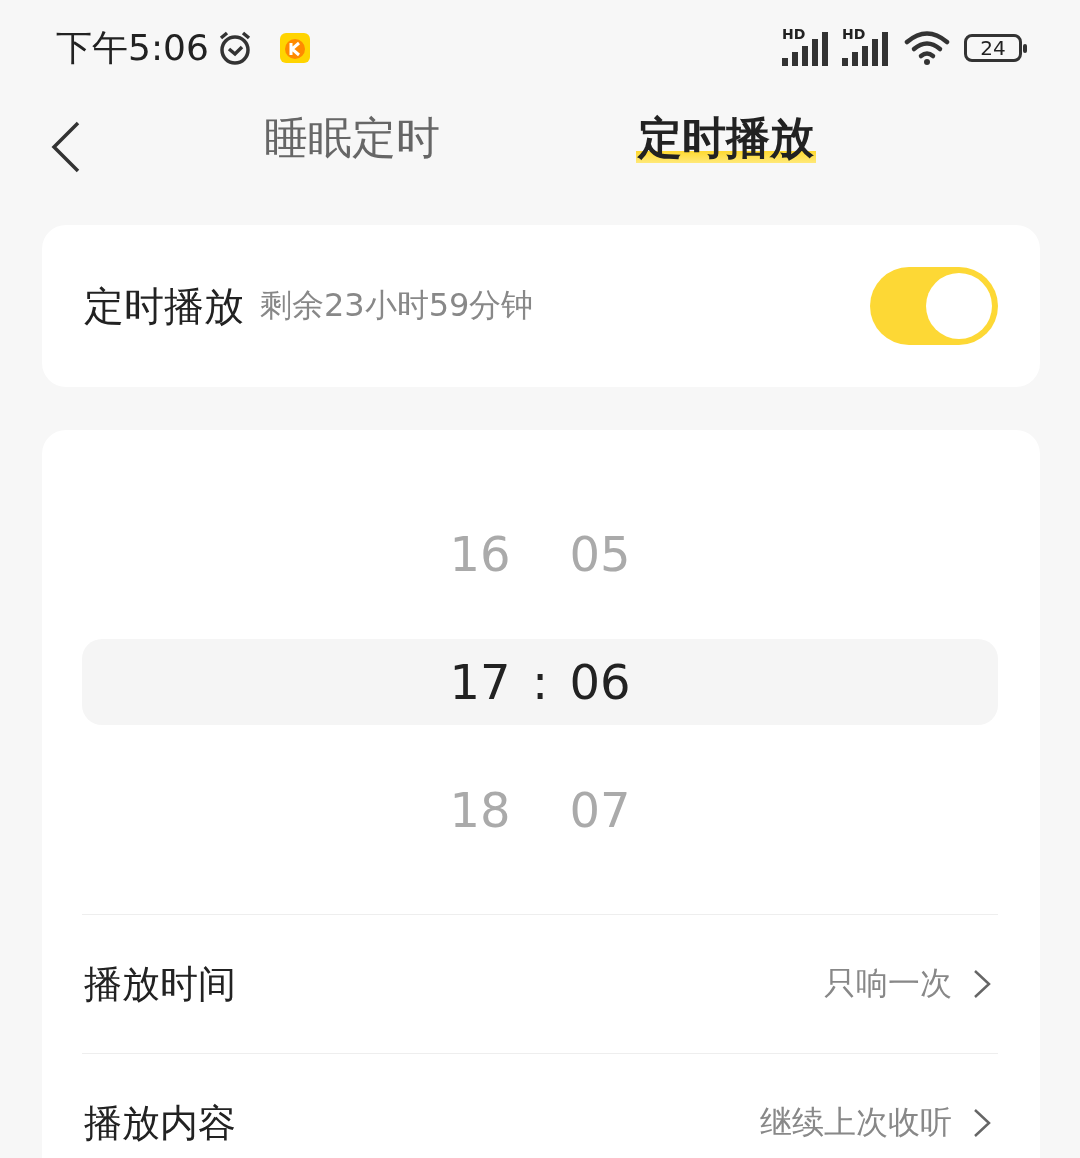 Image resolution: width=1080 pixels, height=1158 pixels. I want to click on status-time: 下午5:06, so click(132, 47).